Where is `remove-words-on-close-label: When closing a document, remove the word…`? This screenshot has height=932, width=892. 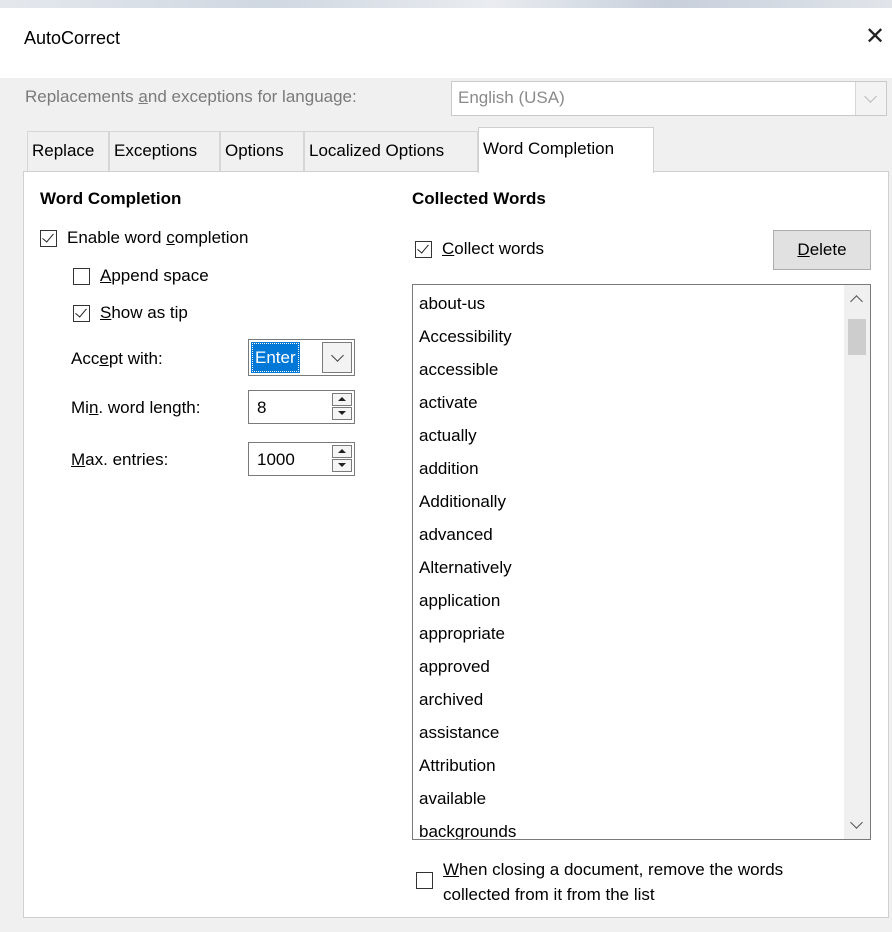 remove-words-on-close-label: When closing a document, remove the word… is located at coordinates (613, 882).